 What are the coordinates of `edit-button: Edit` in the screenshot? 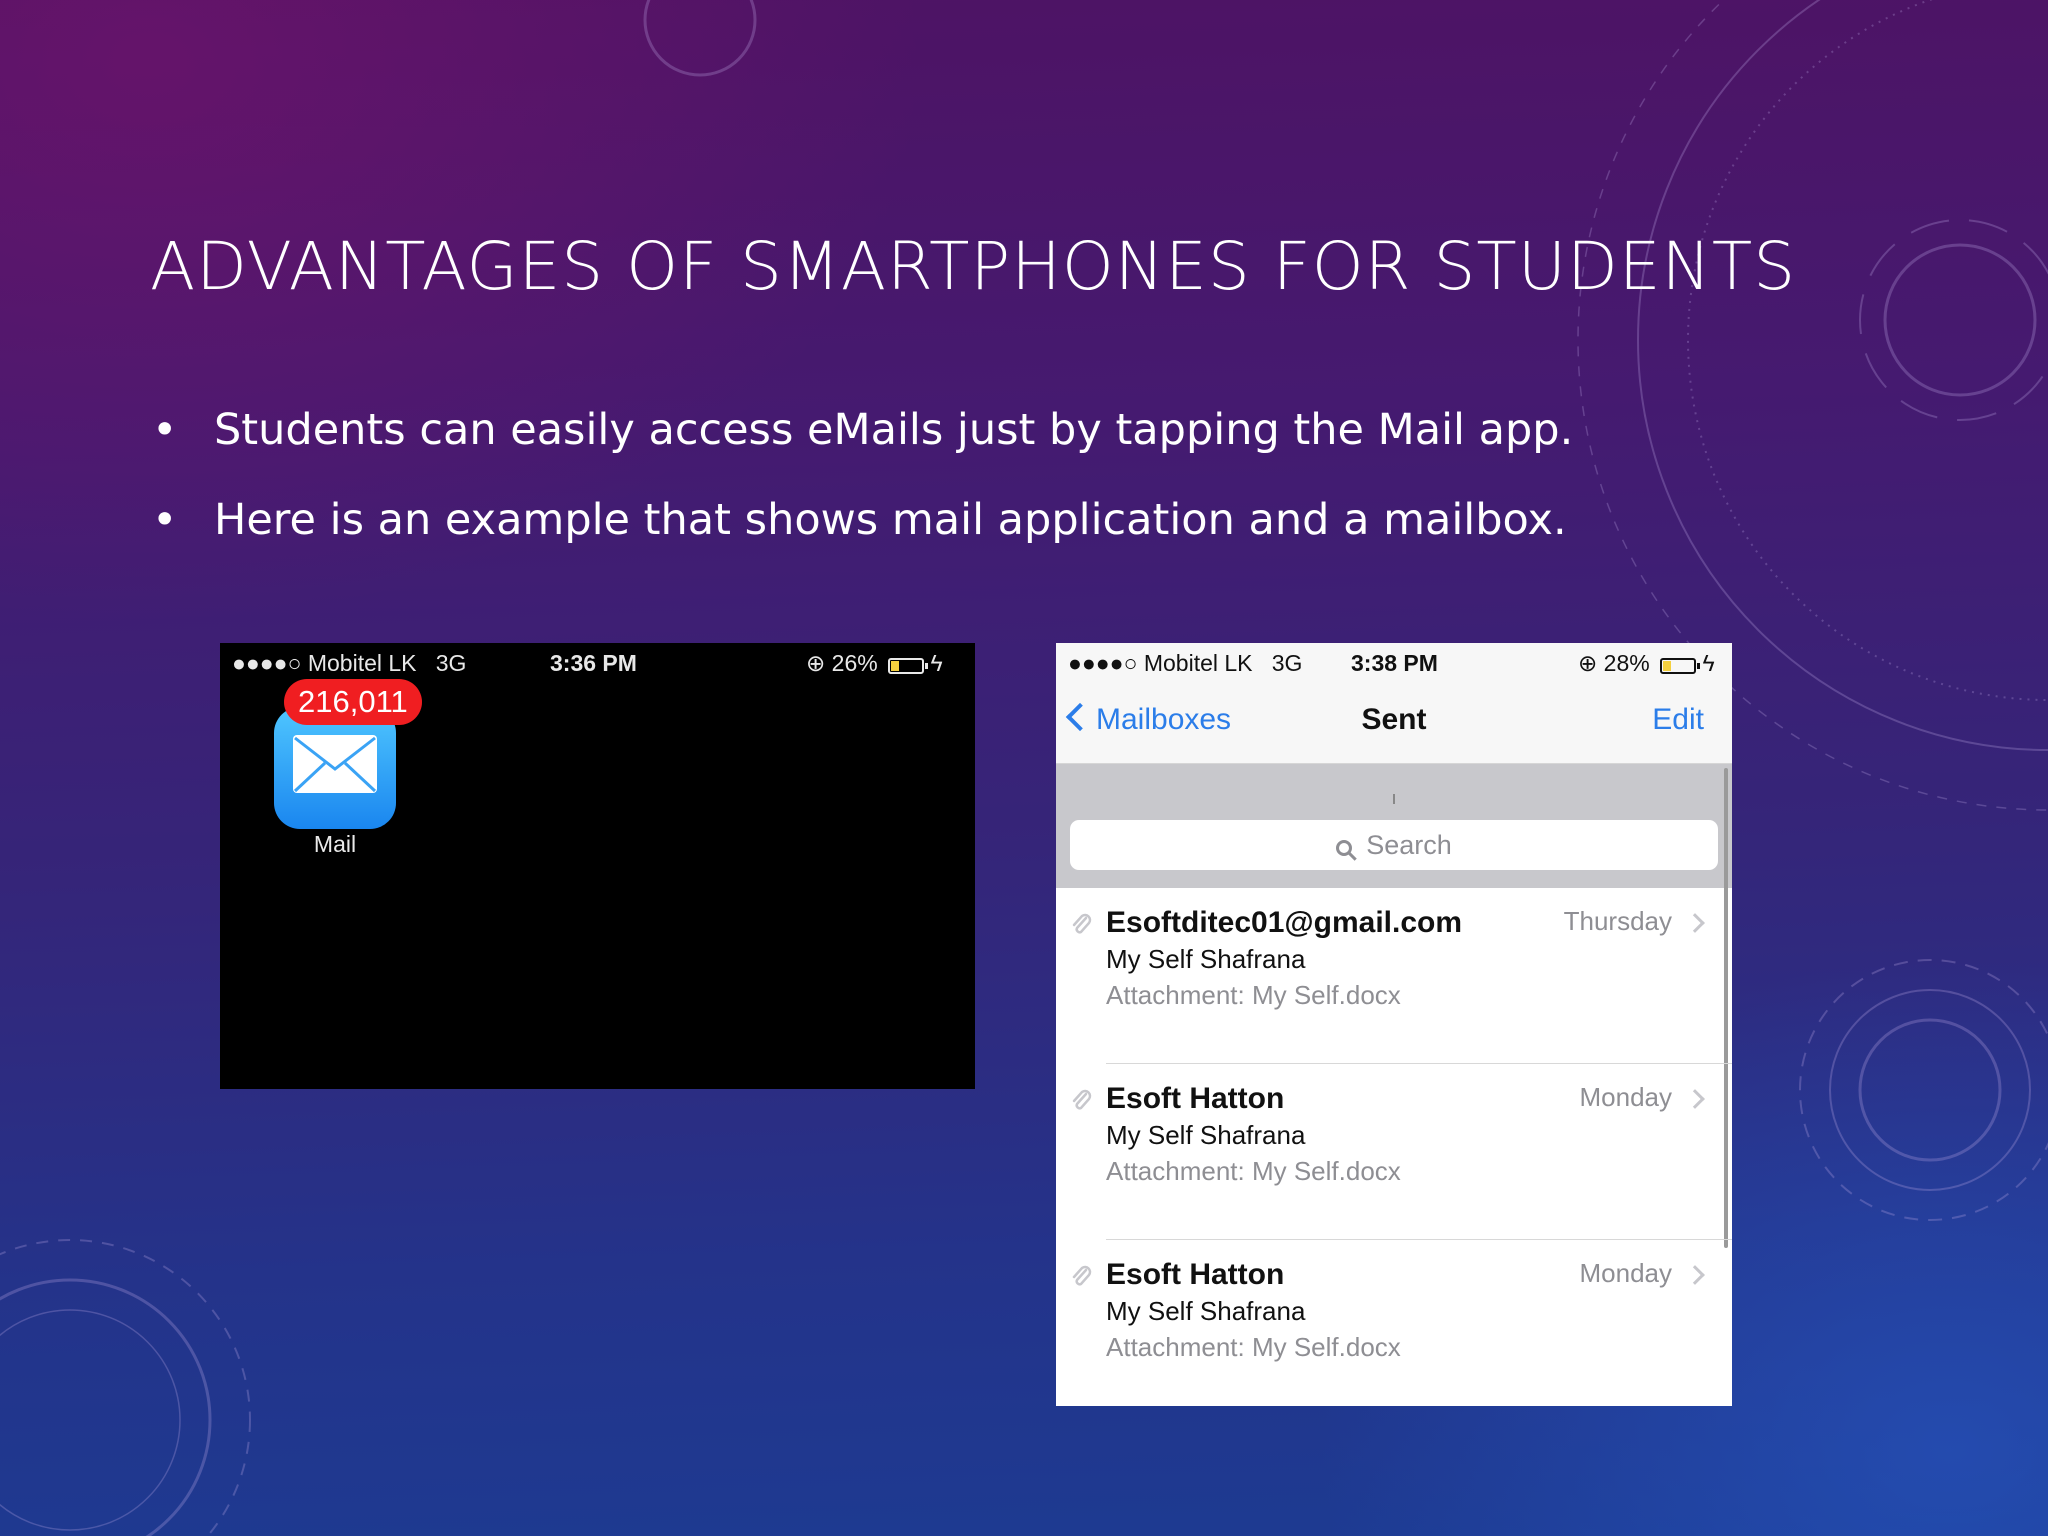 It's located at (1678, 720).